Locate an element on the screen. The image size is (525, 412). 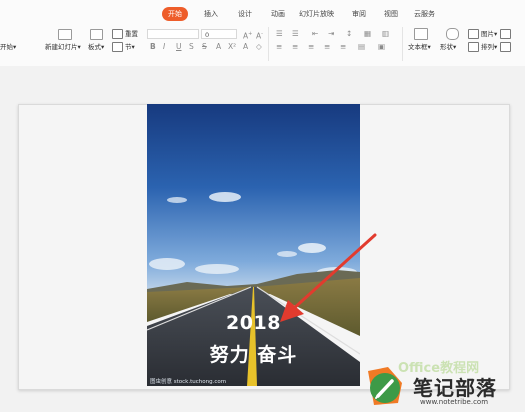
smartart-icon: ▣ is located at coordinates (381, 47).